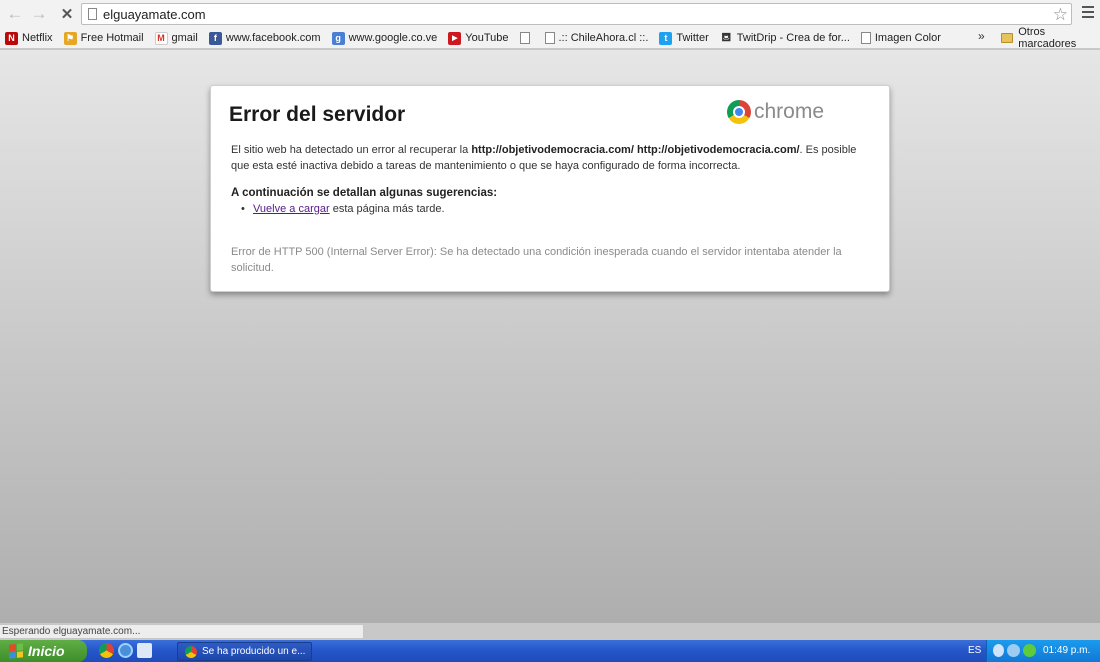  What do you see at coordinates (974, 650) in the screenshot?
I see `language-indicator: ES` at bounding box center [974, 650].